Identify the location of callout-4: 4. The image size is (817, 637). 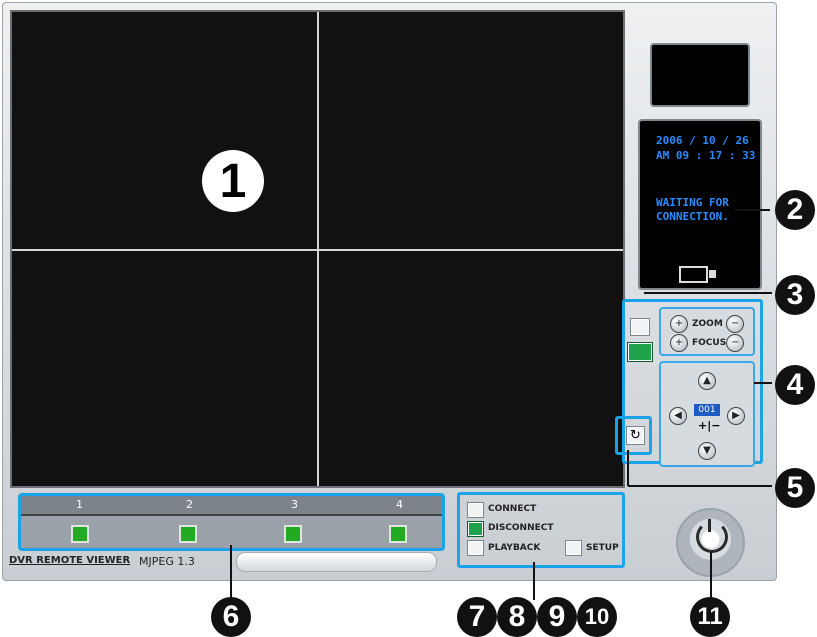
(795, 385).